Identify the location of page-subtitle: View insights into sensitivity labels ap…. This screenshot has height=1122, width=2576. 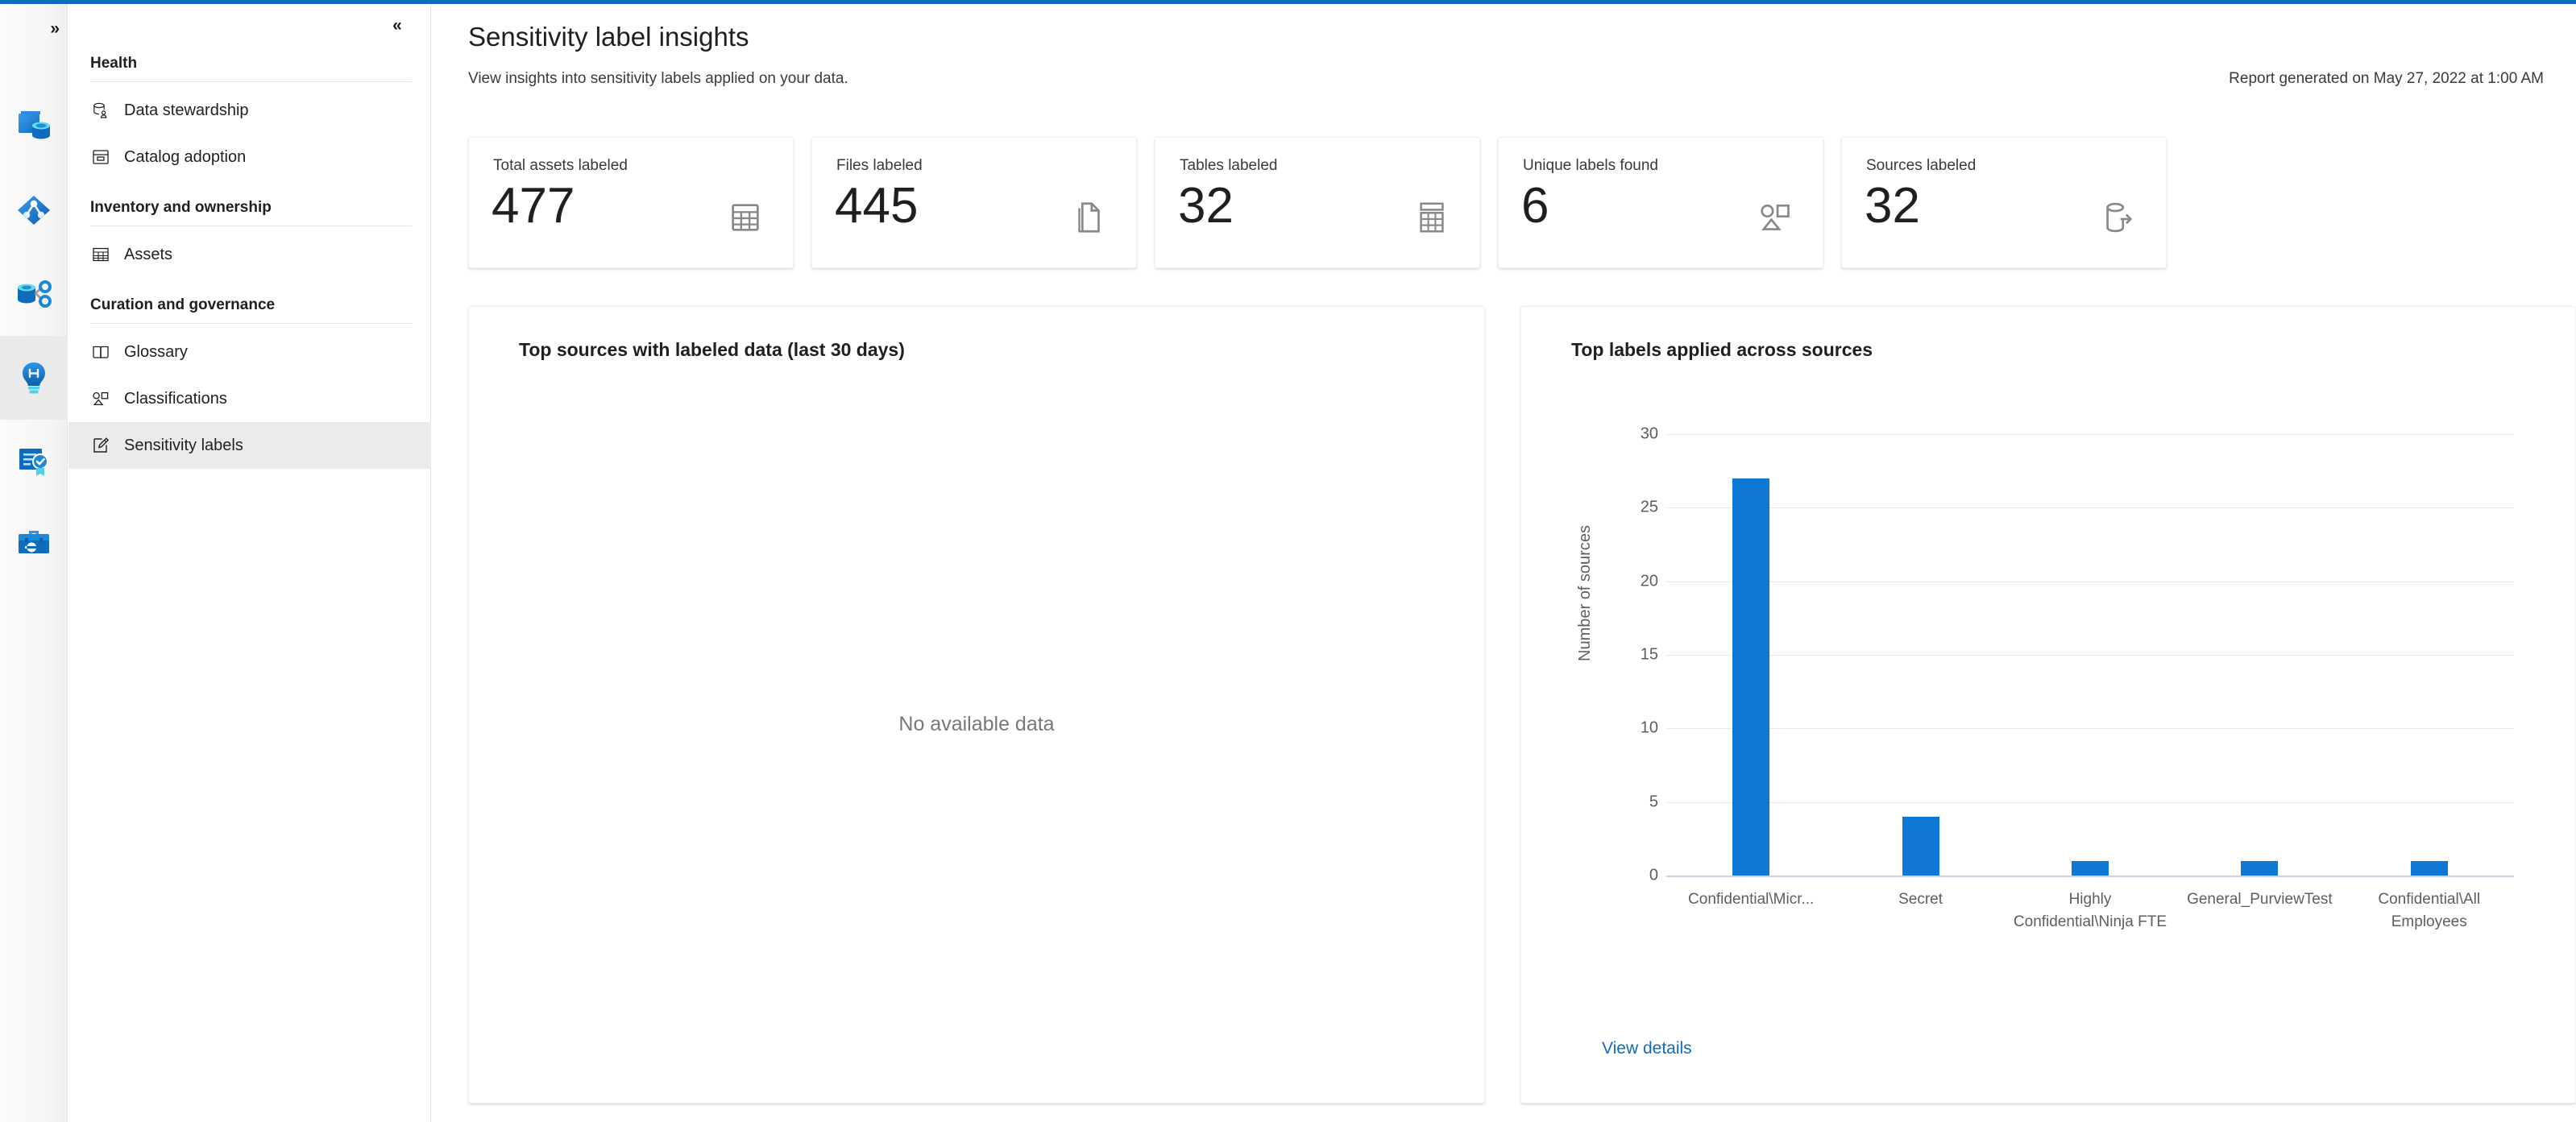
(658, 78).